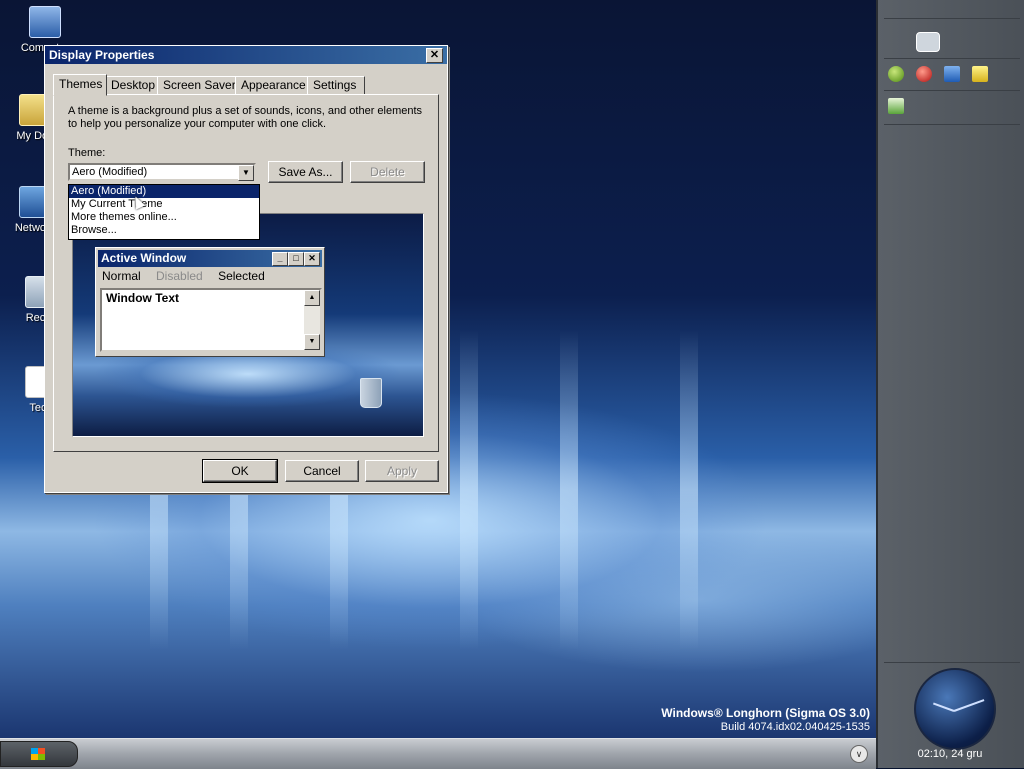 The height and width of the screenshot is (769, 1024). I want to click on preview-menu-selected: Selected, so click(241, 276).